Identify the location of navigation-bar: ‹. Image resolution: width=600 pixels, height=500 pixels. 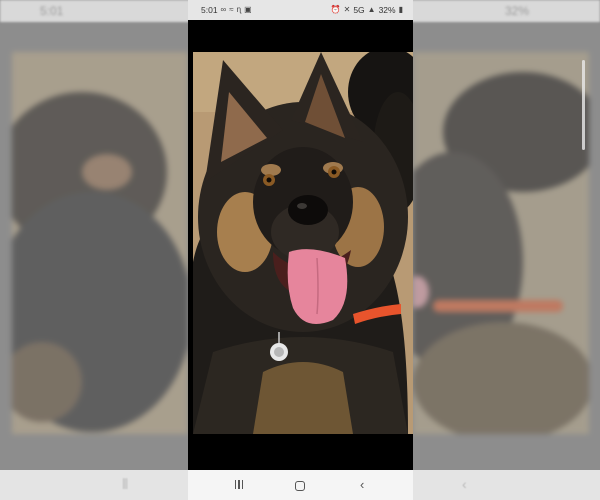
(300, 485).